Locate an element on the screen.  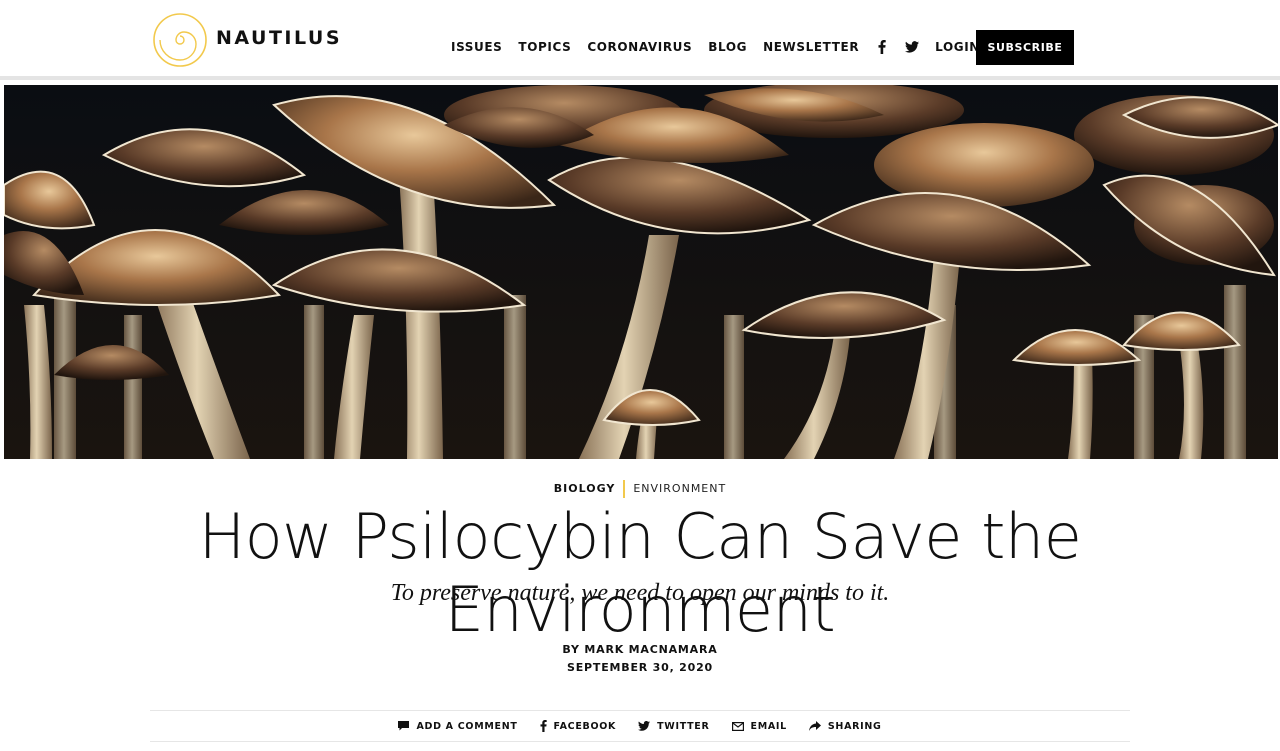
facebook-share-button: FACEBOOK is located at coordinates (578, 726).